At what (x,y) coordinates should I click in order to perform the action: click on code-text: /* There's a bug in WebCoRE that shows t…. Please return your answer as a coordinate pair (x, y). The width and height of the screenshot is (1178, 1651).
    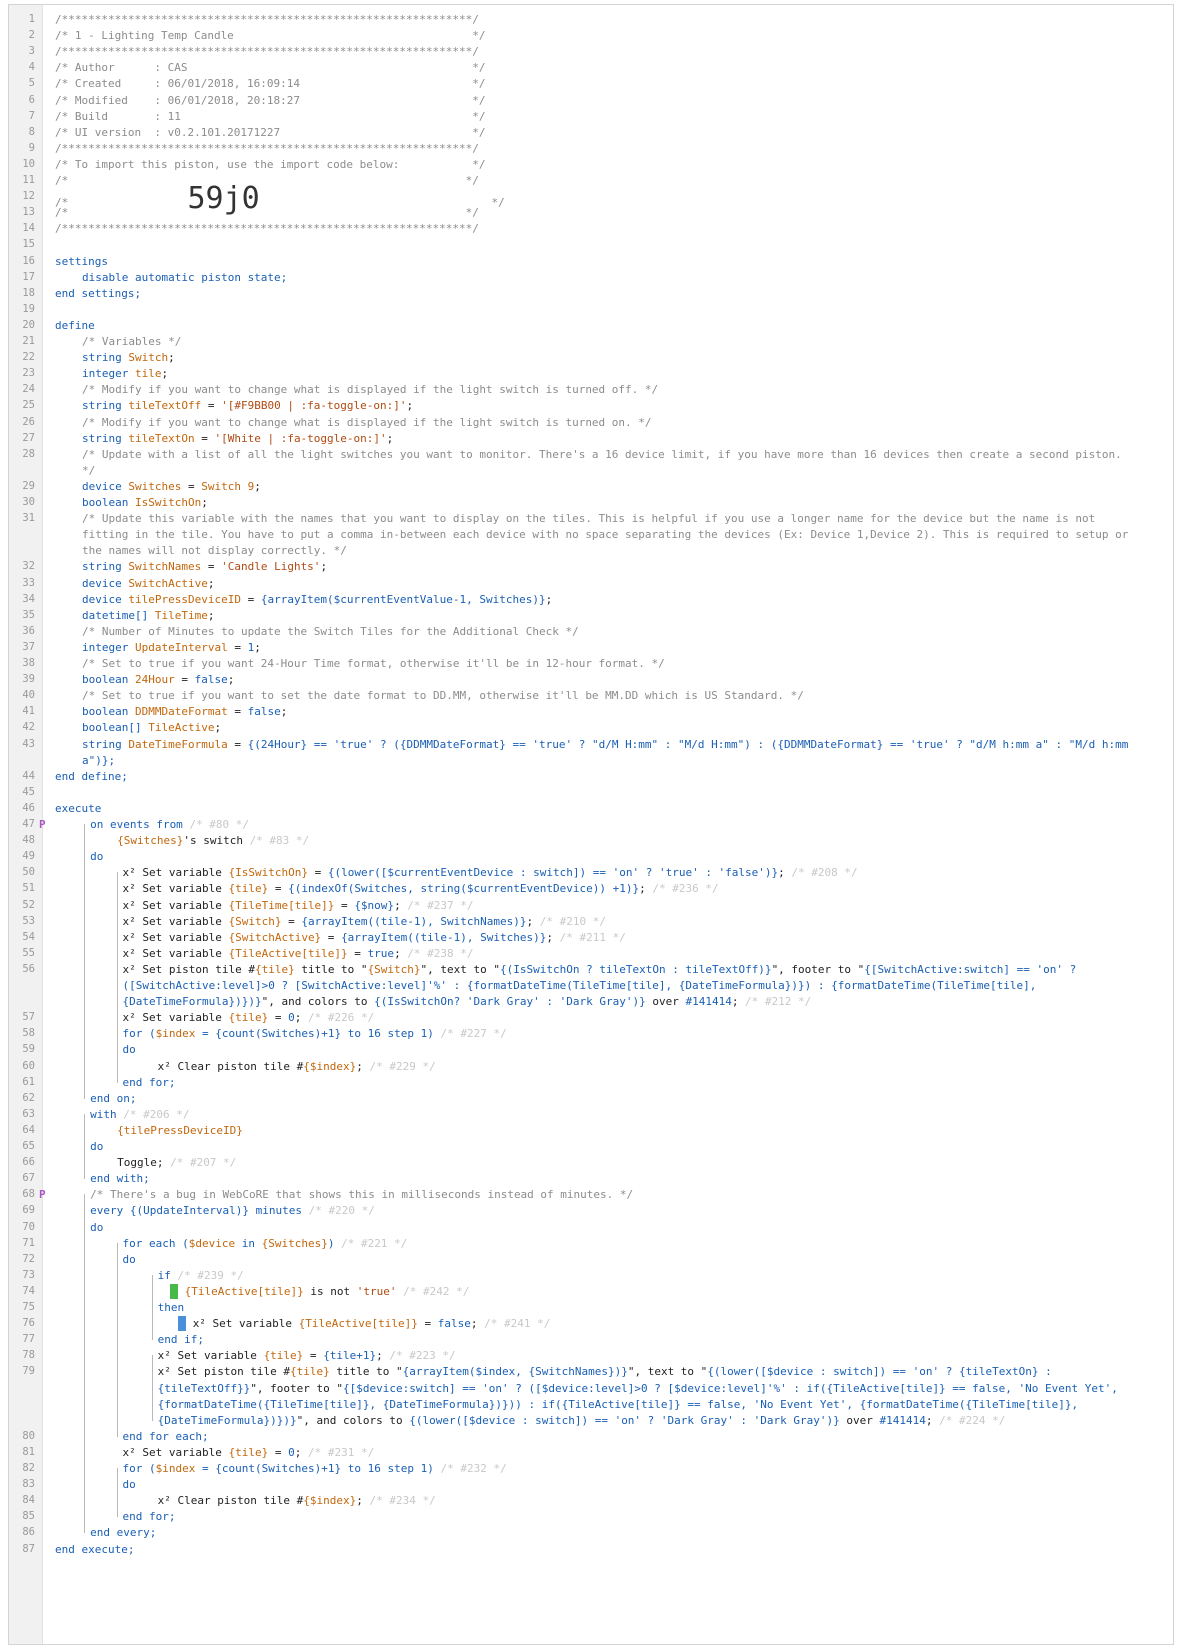
    Looking at the image, I should click on (361, 1194).